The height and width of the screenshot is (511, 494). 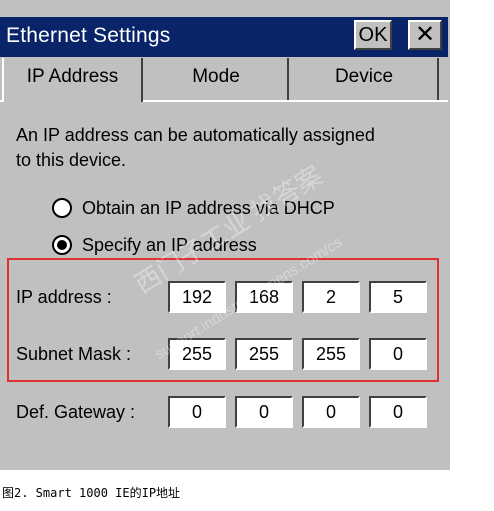 I want to click on subnet-mask-label: Subnet Mask :, so click(x=74, y=354).